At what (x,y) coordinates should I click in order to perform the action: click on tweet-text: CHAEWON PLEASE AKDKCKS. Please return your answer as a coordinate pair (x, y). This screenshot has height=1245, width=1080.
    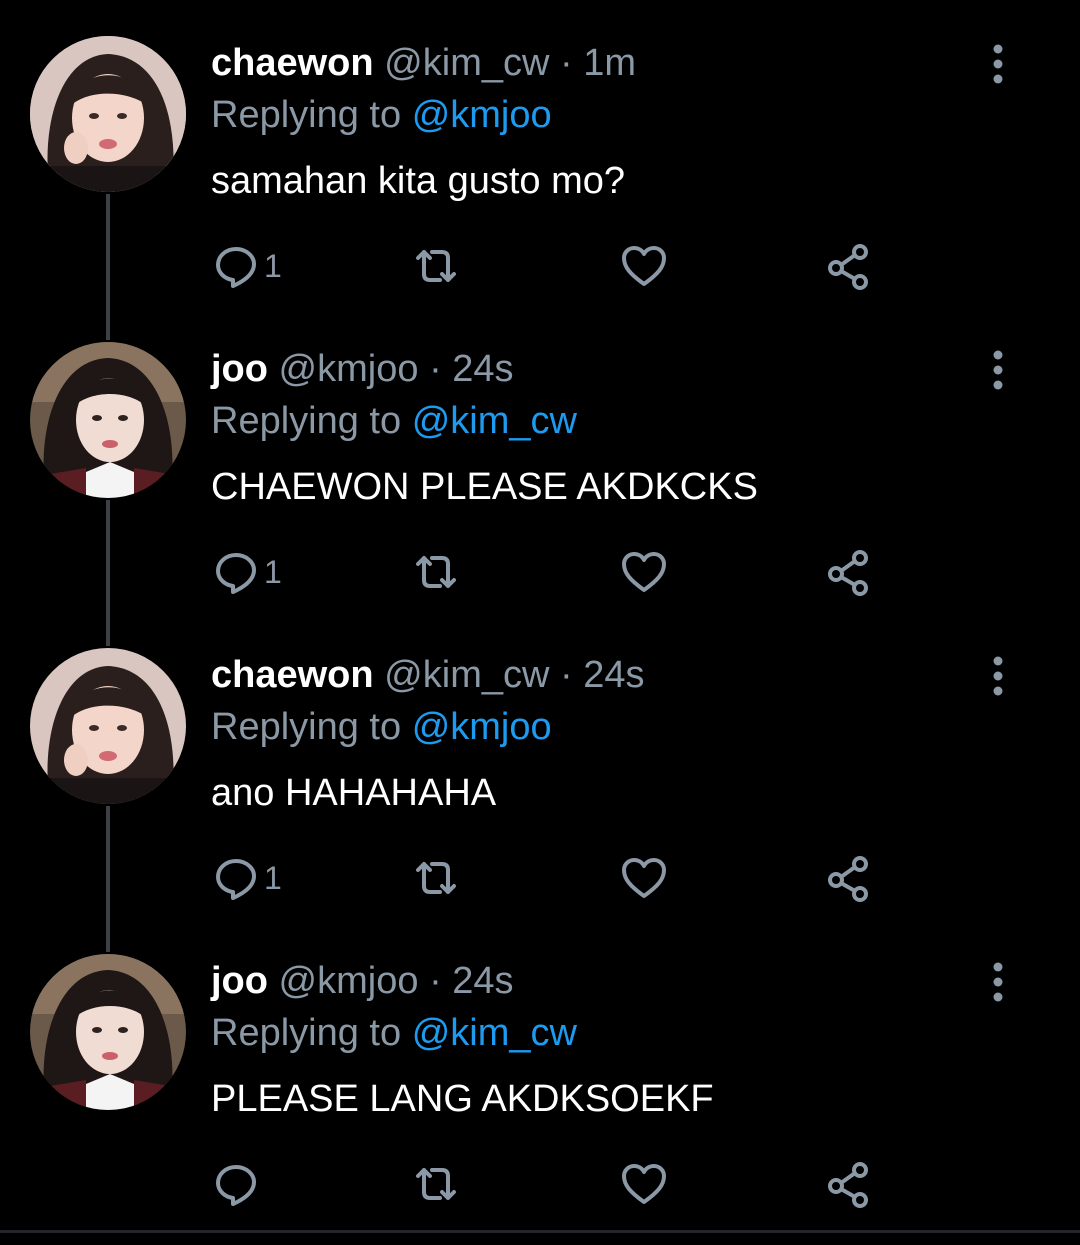
    Looking at the image, I should click on (484, 487).